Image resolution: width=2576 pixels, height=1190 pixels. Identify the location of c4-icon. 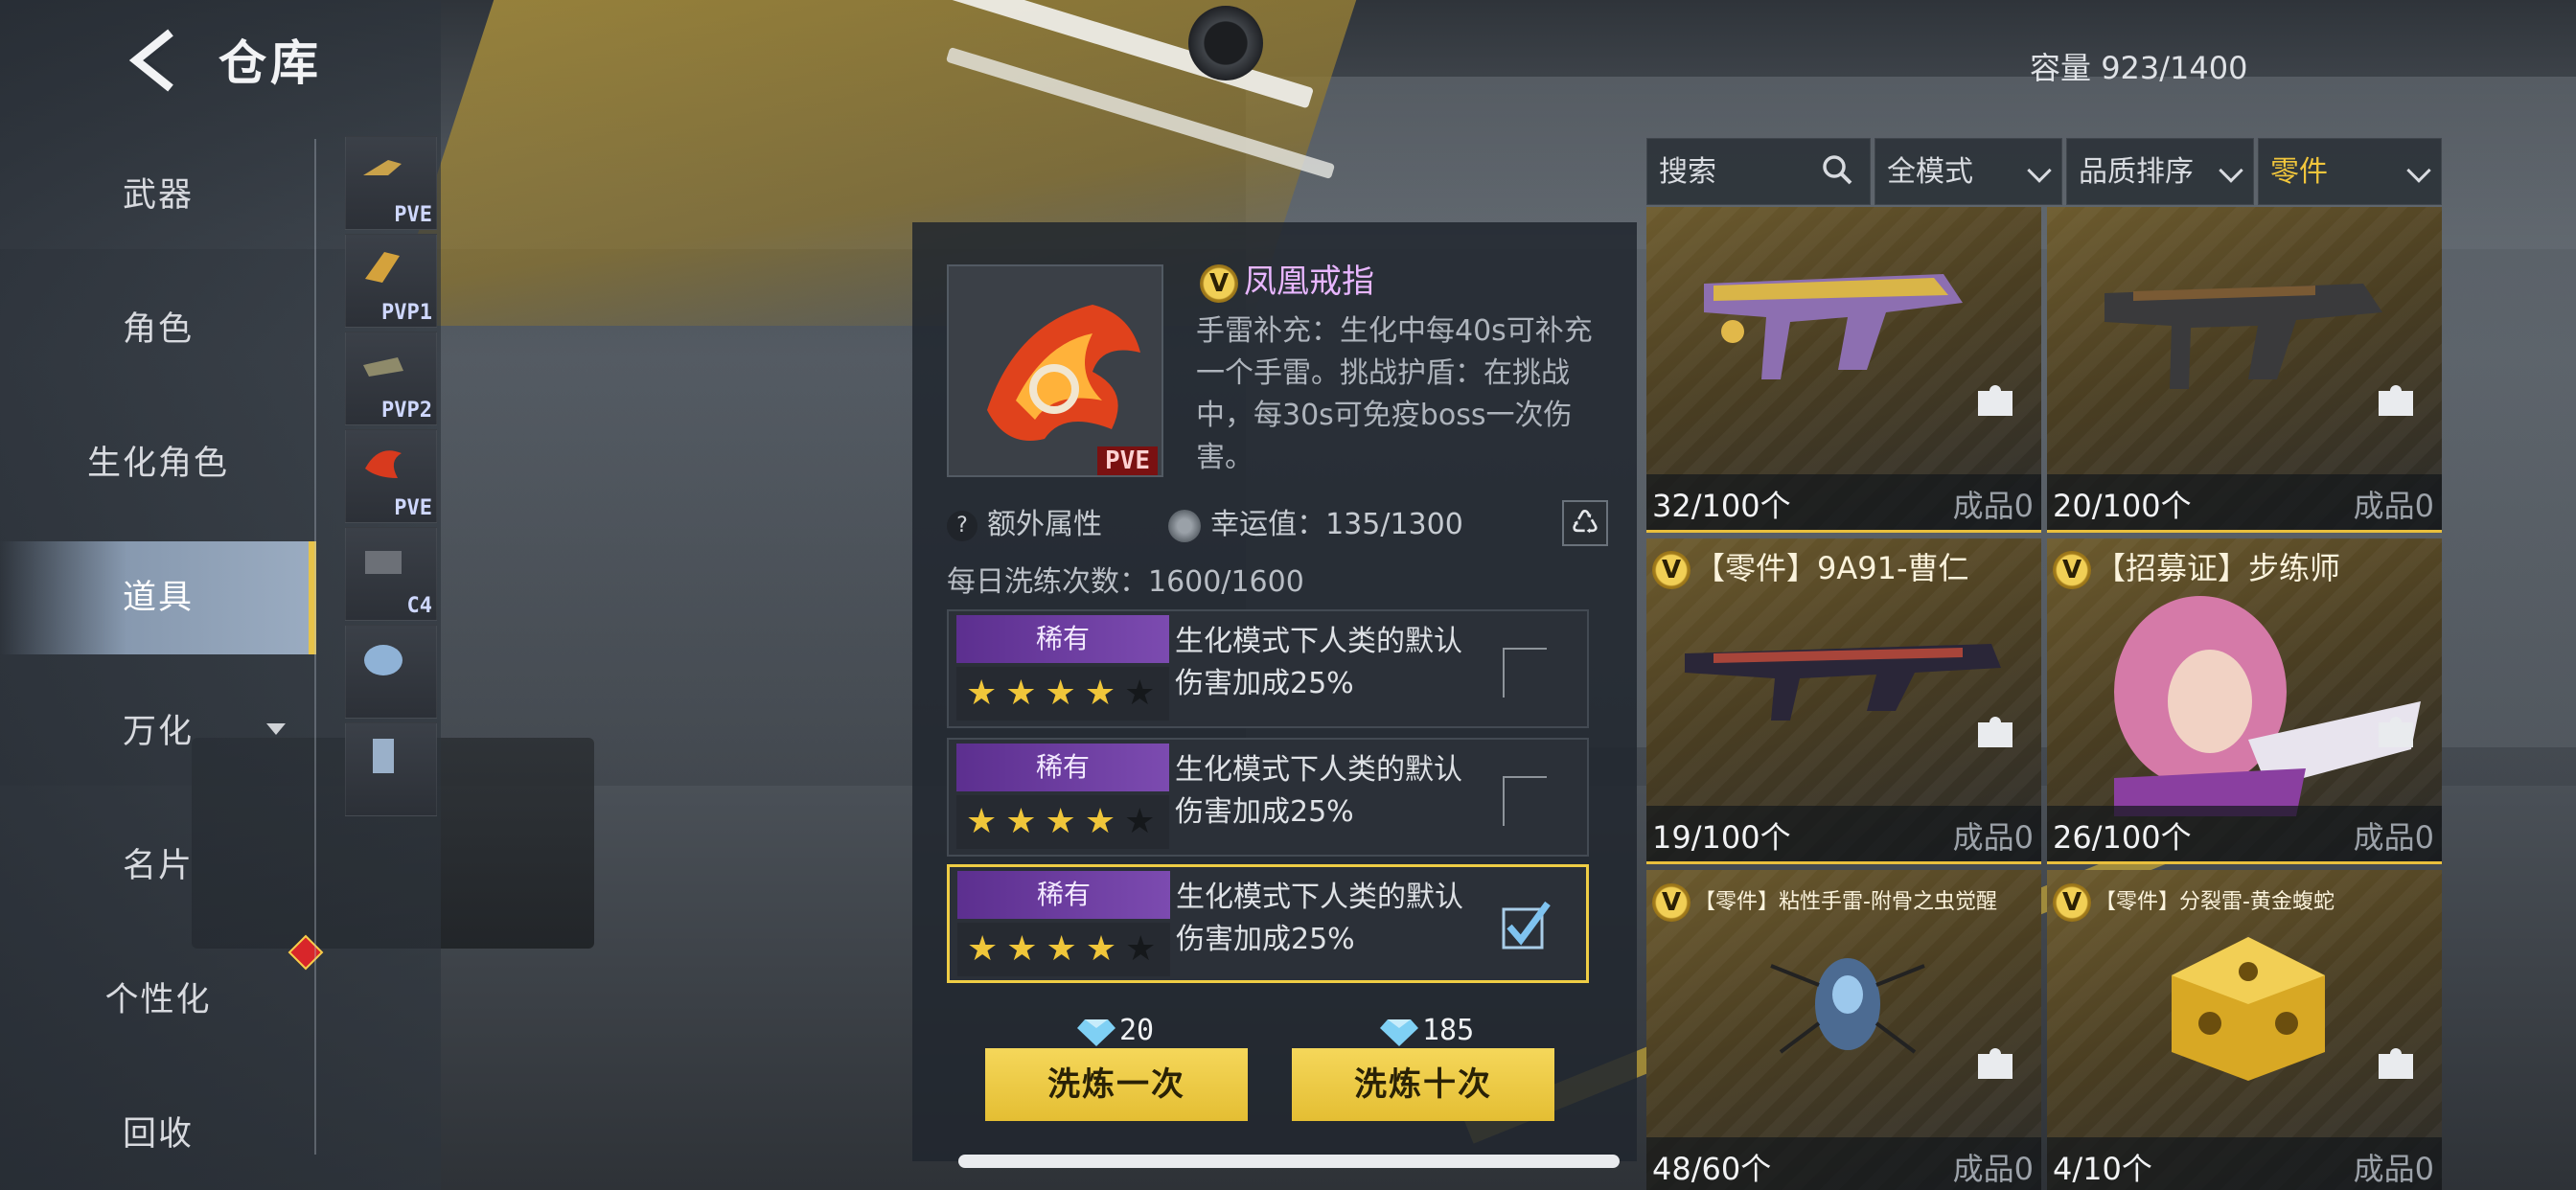
(383, 562).